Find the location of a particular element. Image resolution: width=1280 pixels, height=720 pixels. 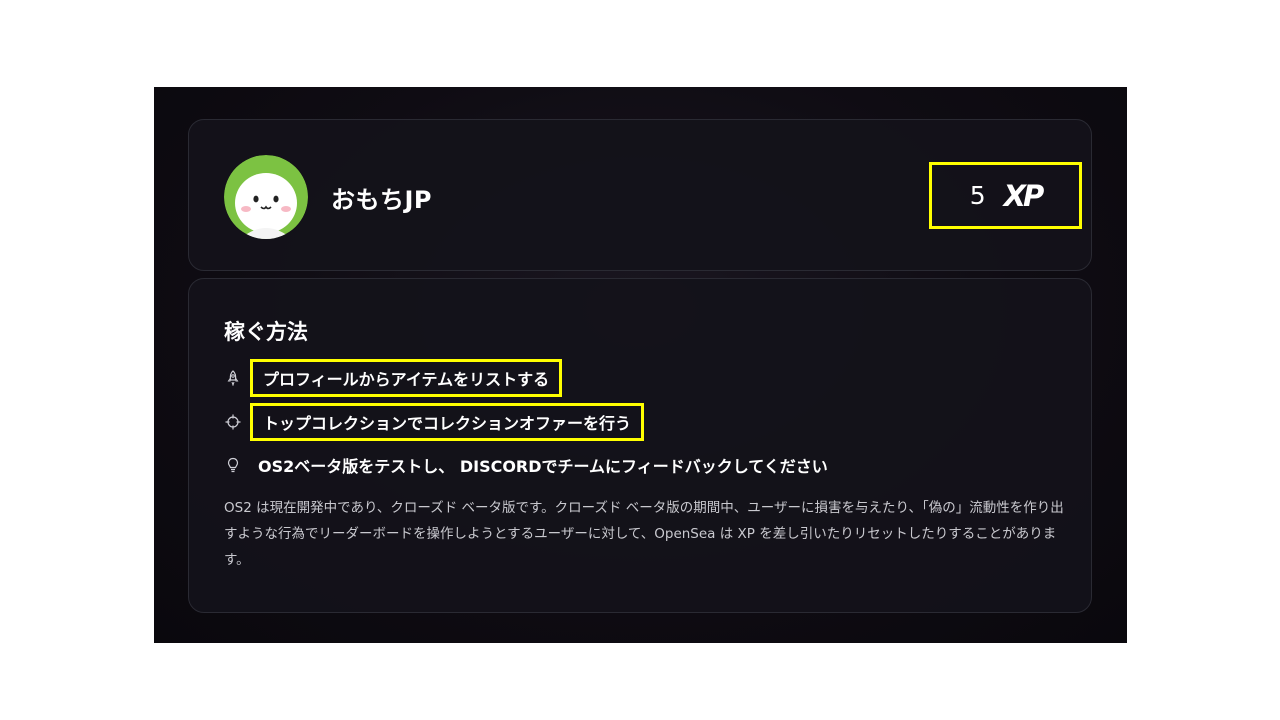

task-collection-offer: トップコレクションでコレクションオファーを行う is located at coordinates (434, 422).